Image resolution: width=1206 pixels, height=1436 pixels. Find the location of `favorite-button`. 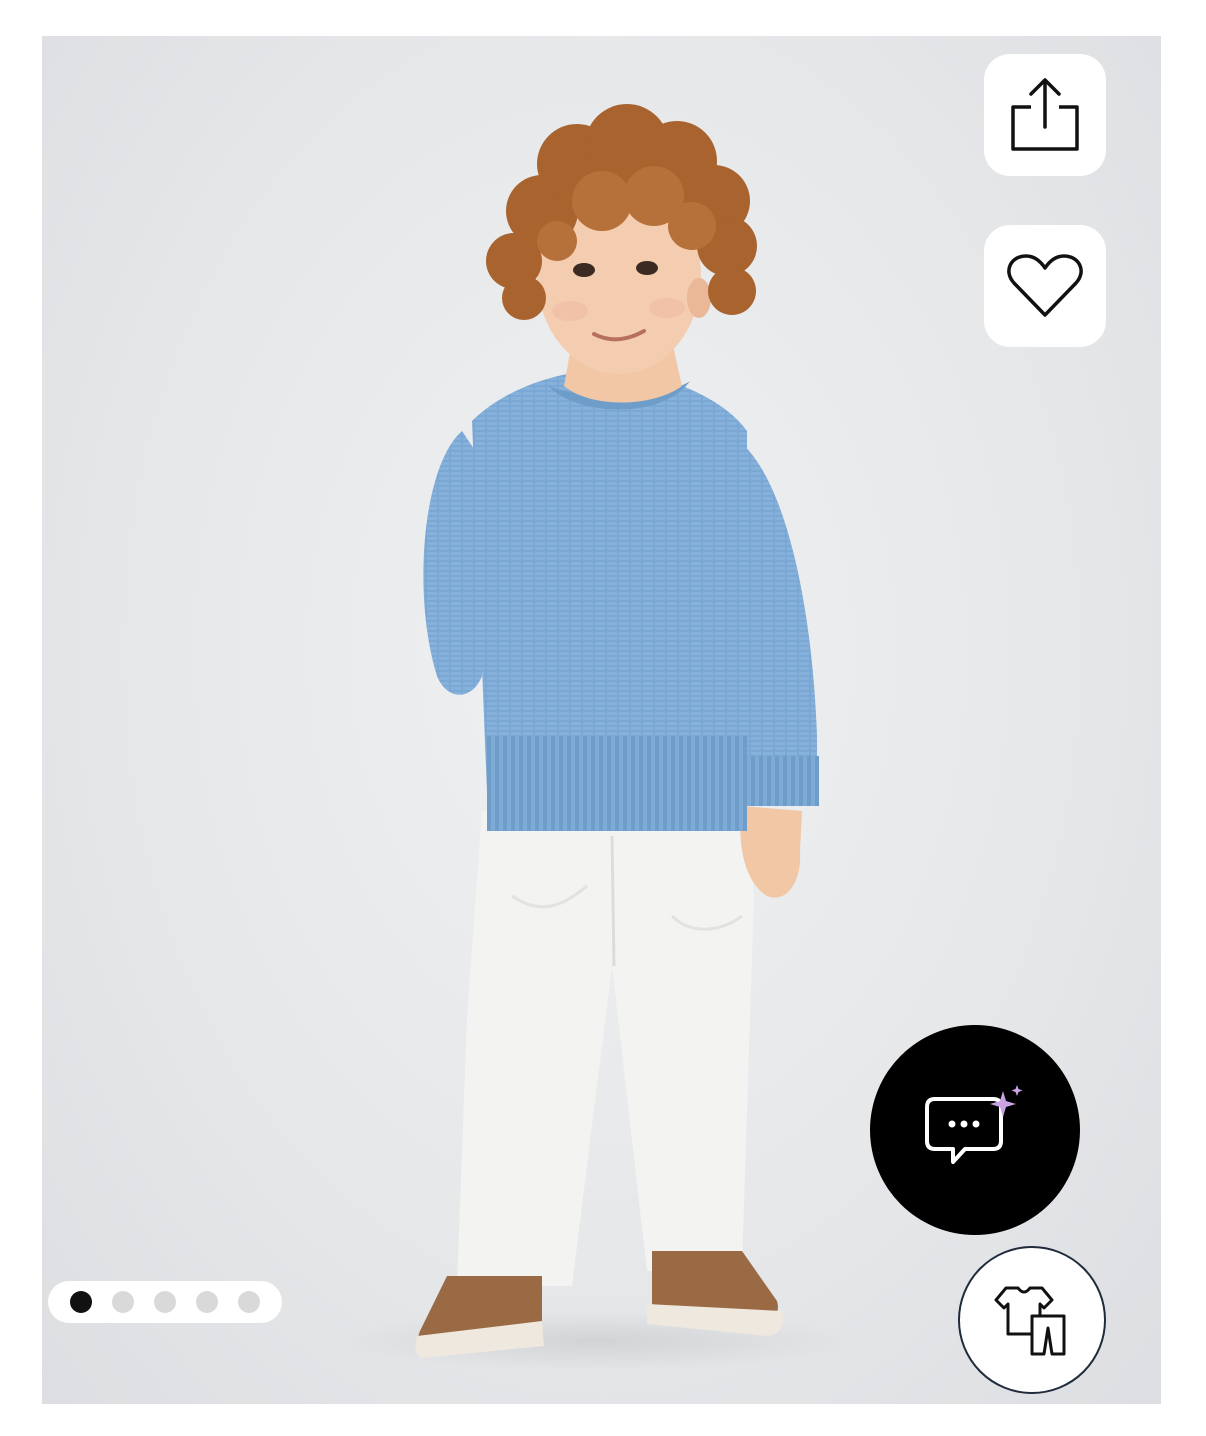

favorite-button is located at coordinates (1045, 286).